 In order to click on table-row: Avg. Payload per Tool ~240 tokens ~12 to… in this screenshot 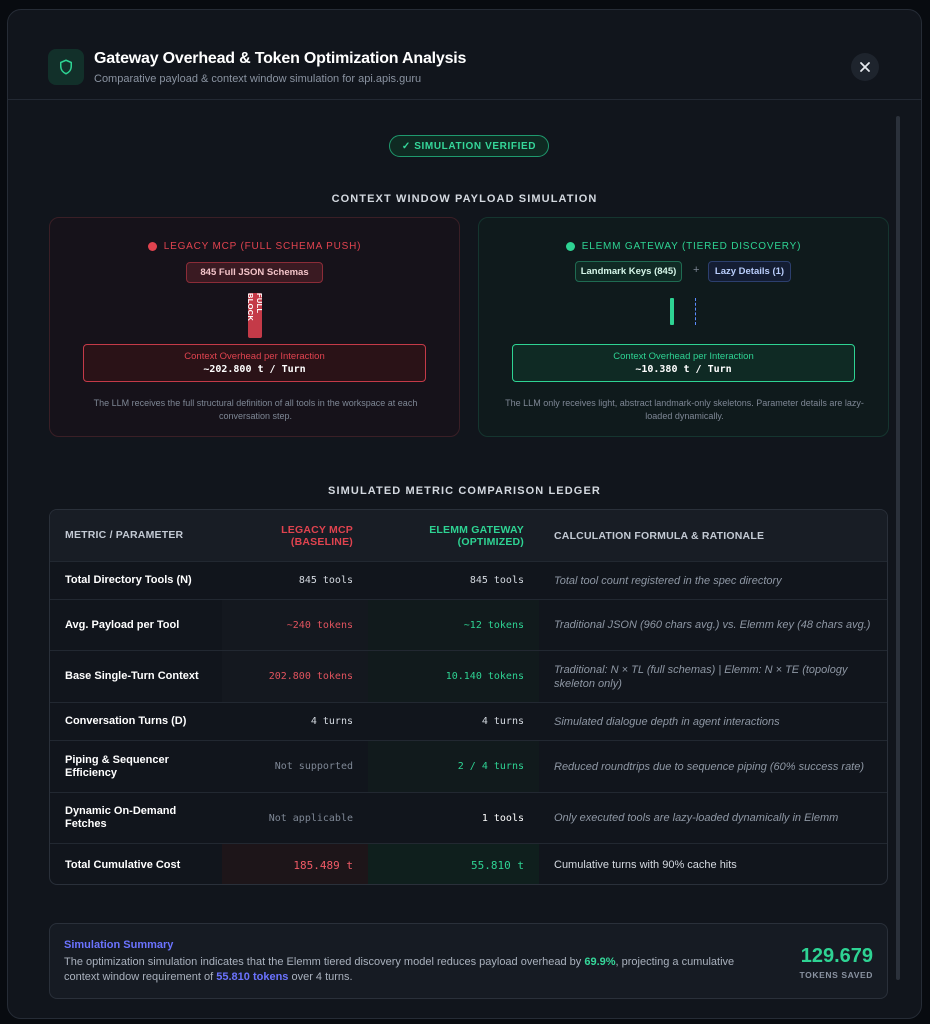, I will do `click(468, 625)`.